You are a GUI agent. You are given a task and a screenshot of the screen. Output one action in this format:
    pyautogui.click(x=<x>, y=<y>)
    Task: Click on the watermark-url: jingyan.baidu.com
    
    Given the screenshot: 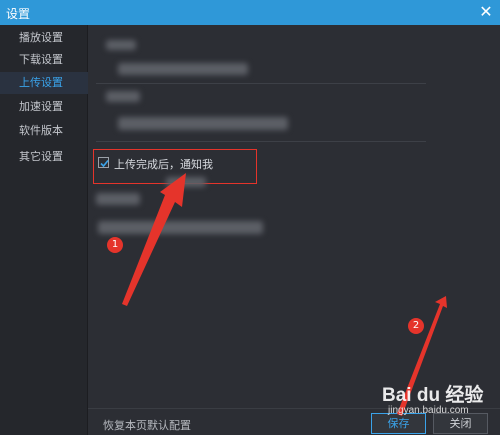 What is the action you would take?
    pyautogui.click(x=428, y=410)
    